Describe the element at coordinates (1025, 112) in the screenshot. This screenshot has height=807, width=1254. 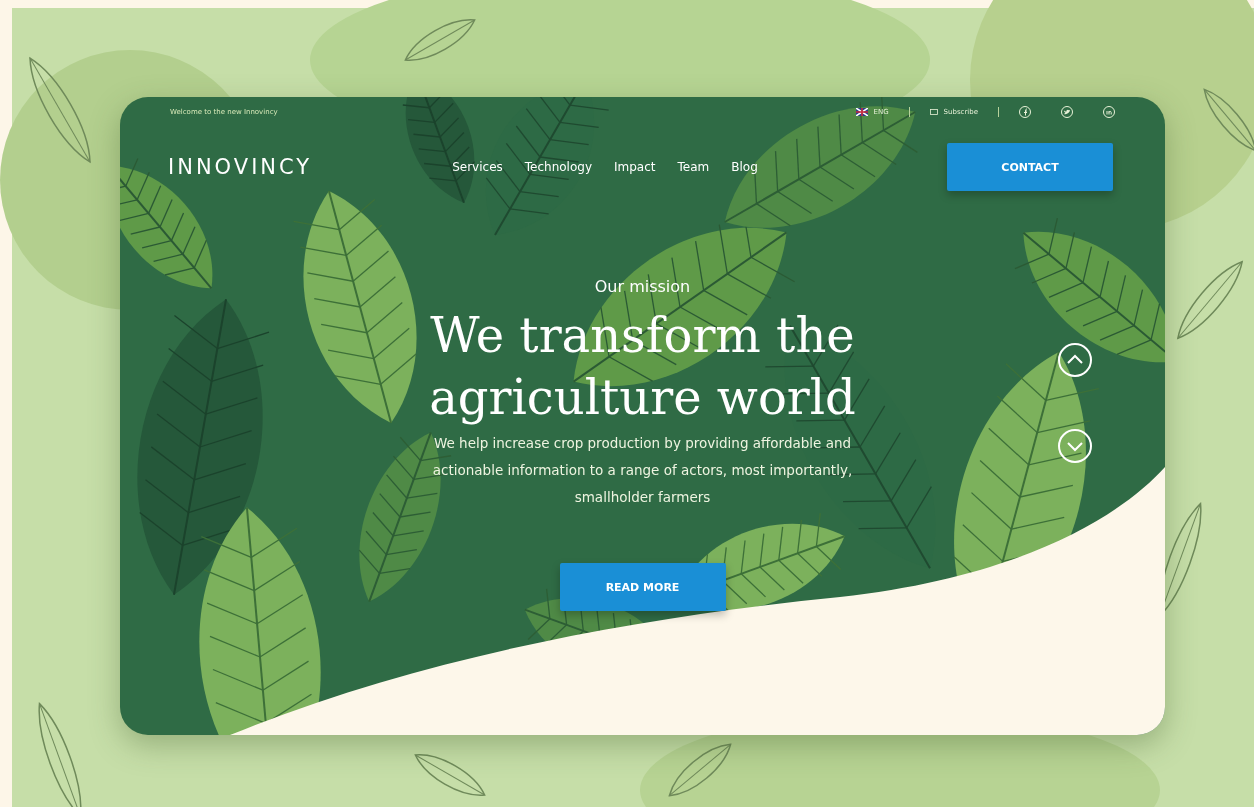
I see `facebook-icon` at that location.